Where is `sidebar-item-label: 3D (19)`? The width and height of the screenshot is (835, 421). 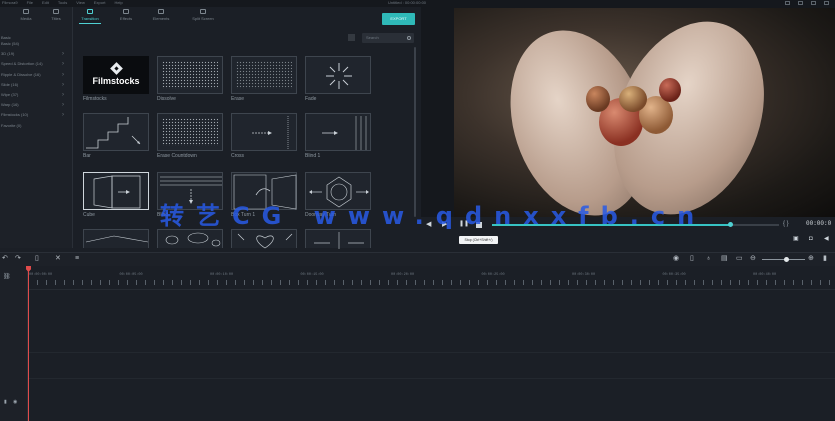
sidebar-item-label: 3D (19) is located at coordinates (8, 54).